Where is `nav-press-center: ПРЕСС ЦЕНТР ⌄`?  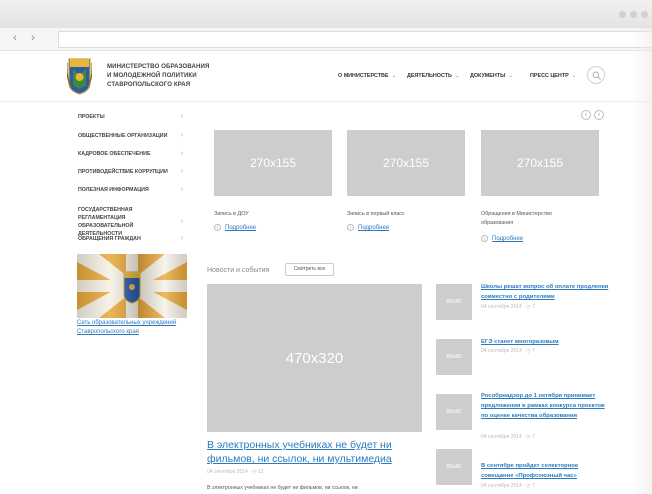 nav-press-center: ПРЕСС ЦЕНТР ⌄ is located at coordinates (553, 76).